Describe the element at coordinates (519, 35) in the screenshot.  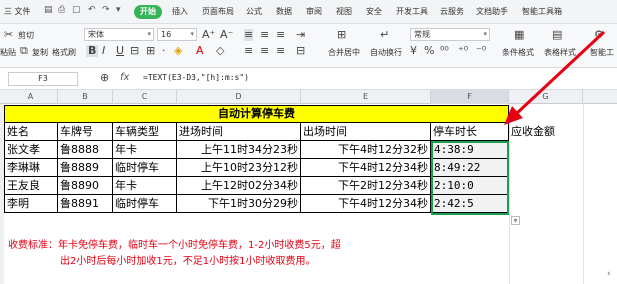
I see `conditional-format-icon: ▦` at that location.